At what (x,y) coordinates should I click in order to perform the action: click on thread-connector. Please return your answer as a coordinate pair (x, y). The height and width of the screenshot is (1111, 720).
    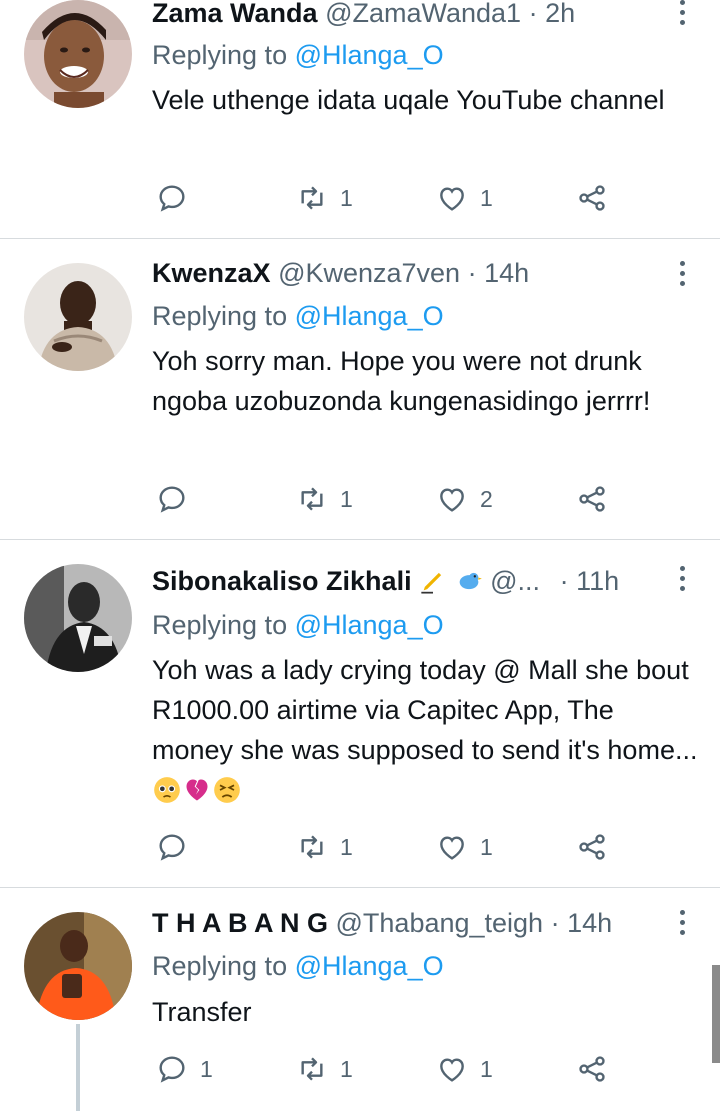
    Looking at the image, I should click on (78, 1067).